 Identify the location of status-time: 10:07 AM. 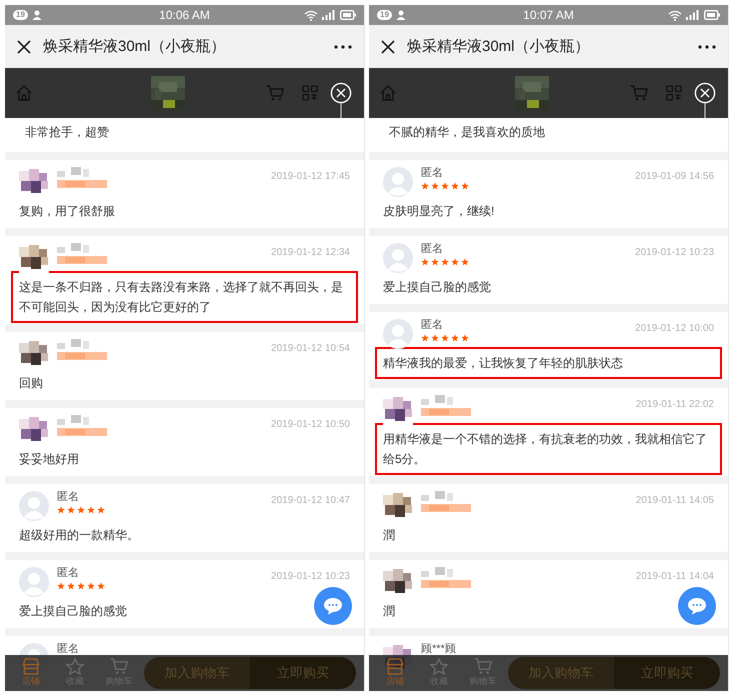
(548, 15).